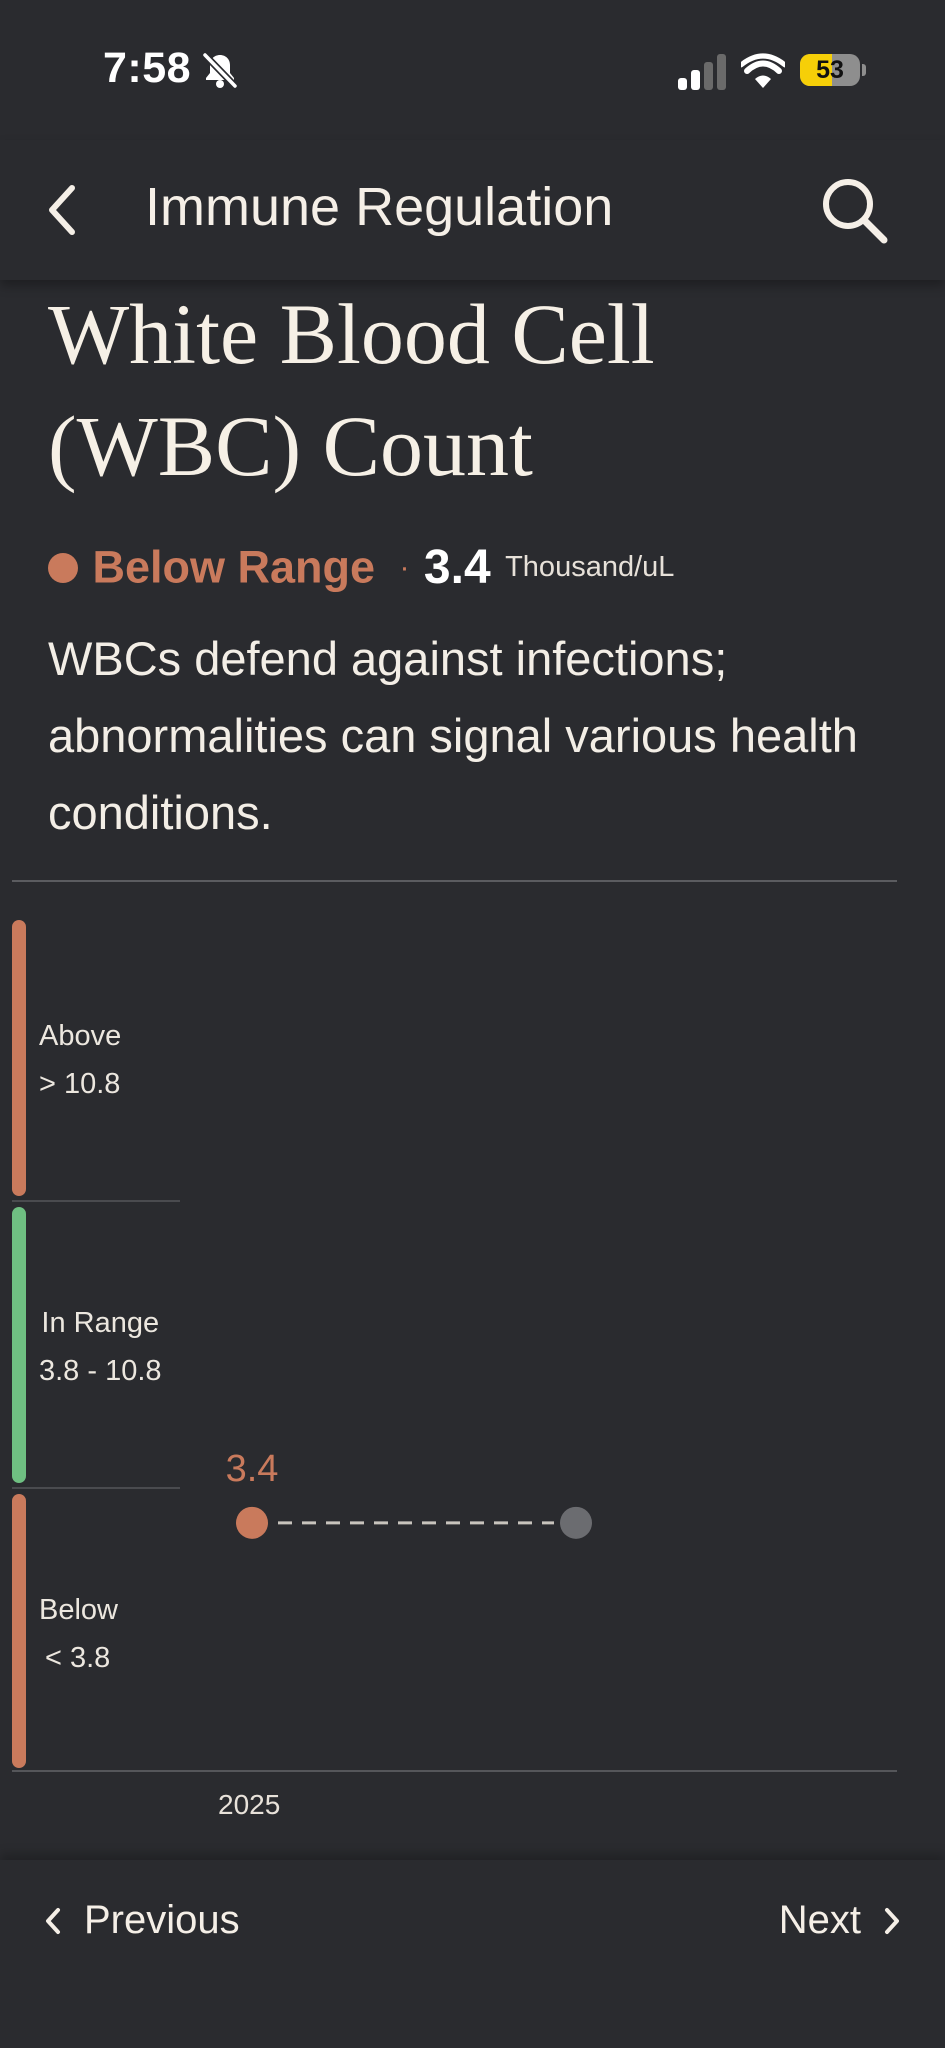 The width and height of the screenshot is (945, 2048). What do you see at coordinates (892, 1920) in the screenshot?
I see `chevron-right-icon` at bounding box center [892, 1920].